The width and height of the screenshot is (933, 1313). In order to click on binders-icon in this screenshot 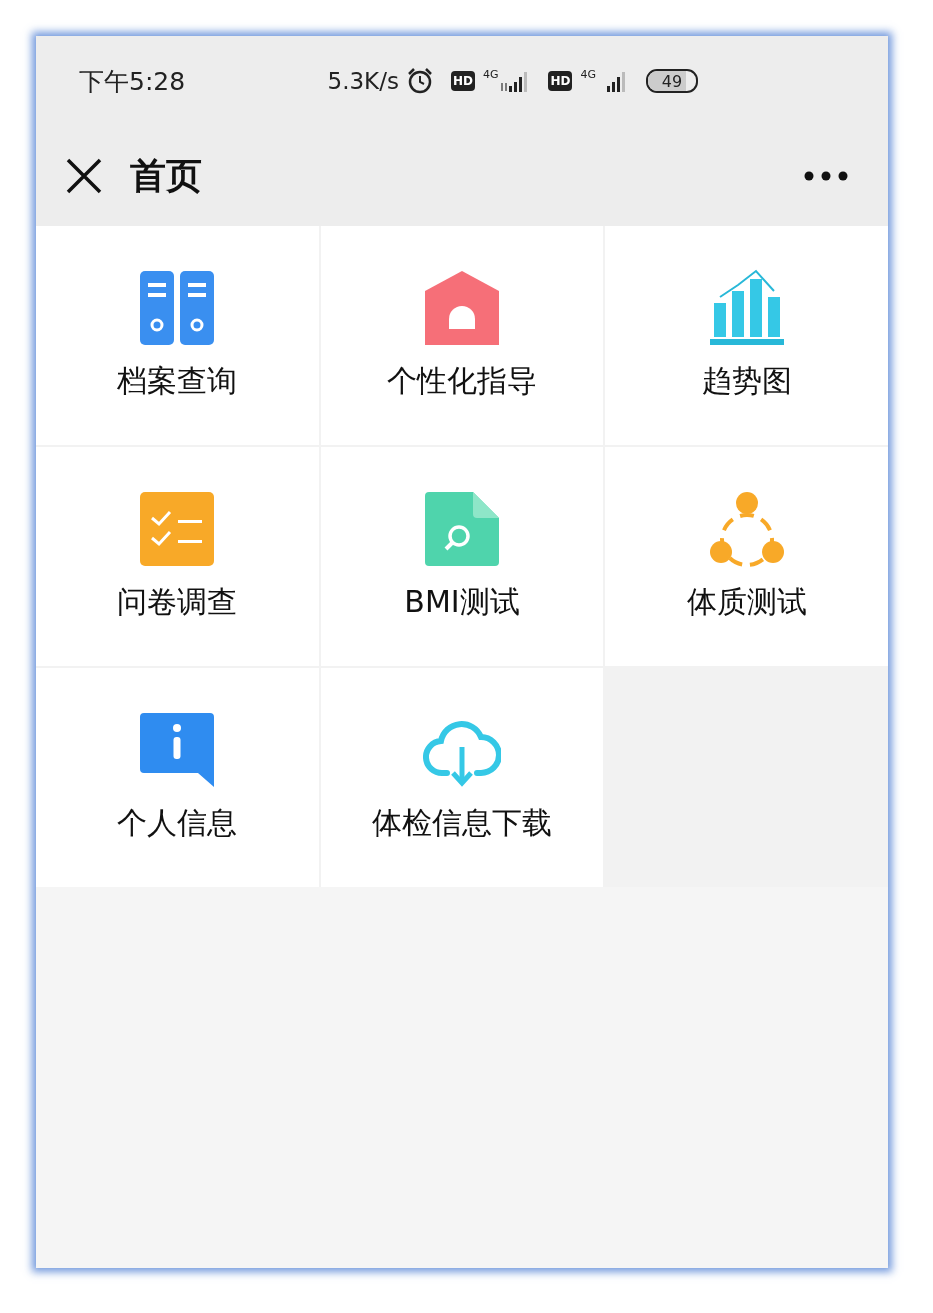, I will do `click(177, 308)`.